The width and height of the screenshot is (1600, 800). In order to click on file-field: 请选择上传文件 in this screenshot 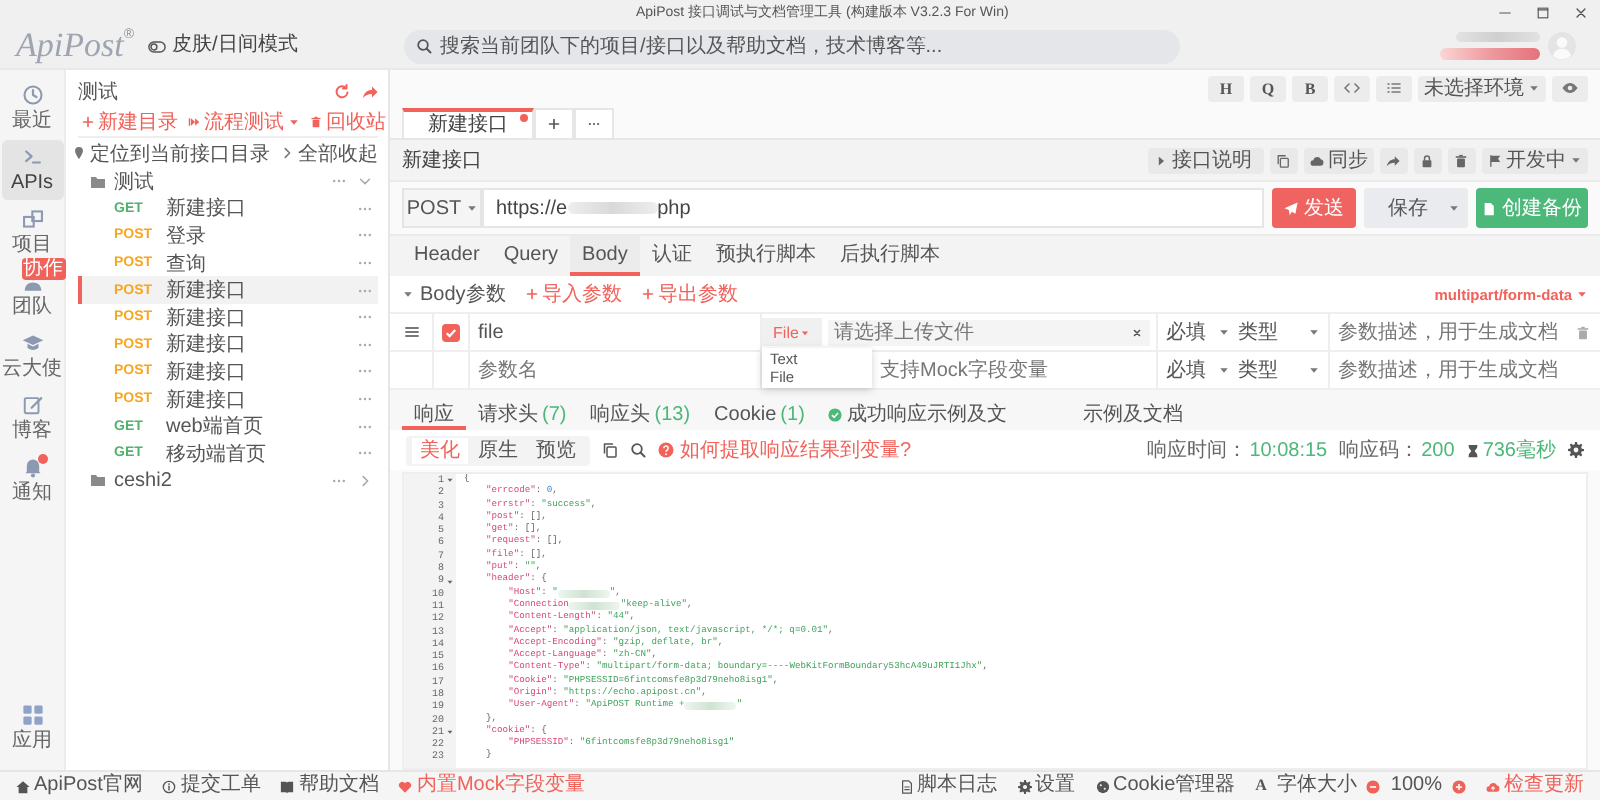, I will do `click(989, 332)`.